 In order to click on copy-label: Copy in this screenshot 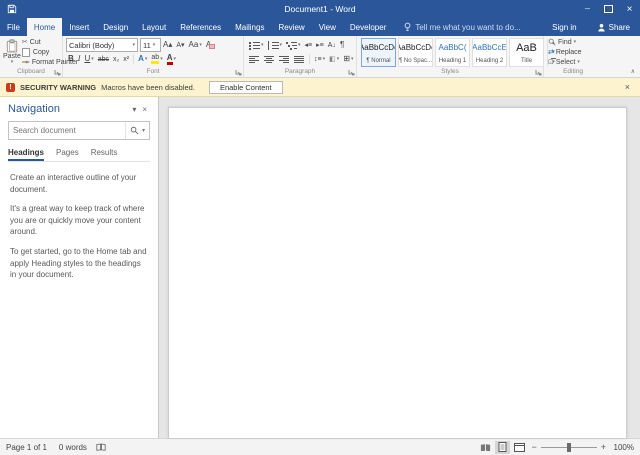, I will do `click(41, 52)`.